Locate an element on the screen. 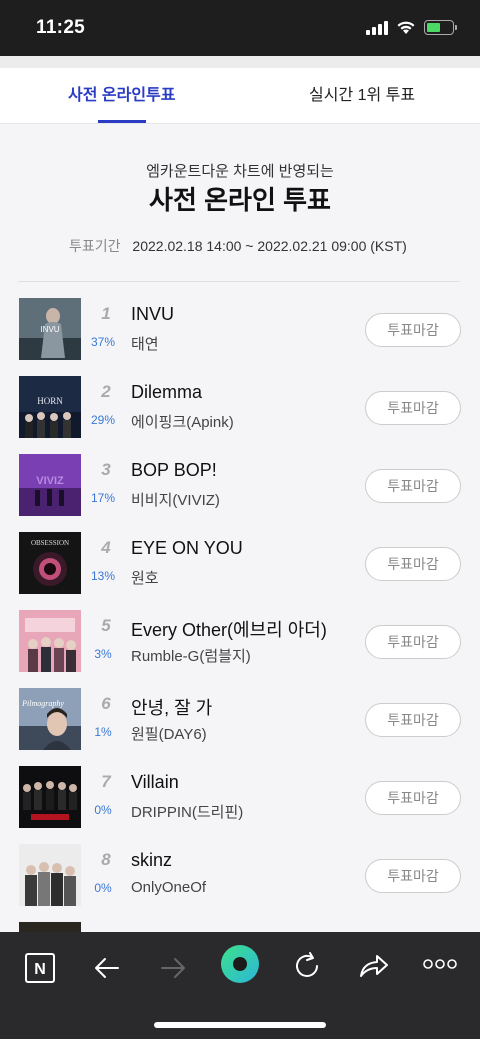 The height and width of the screenshot is (1039, 480). song-title: Dilemma is located at coordinates (167, 392).